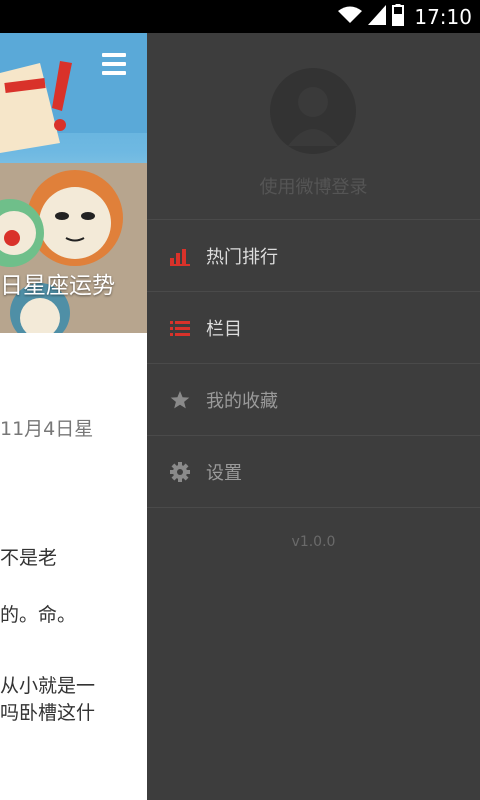 This screenshot has width=480, height=800. What do you see at coordinates (48, 686) in the screenshot?
I see `article-line: 从小就是一` at bounding box center [48, 686].